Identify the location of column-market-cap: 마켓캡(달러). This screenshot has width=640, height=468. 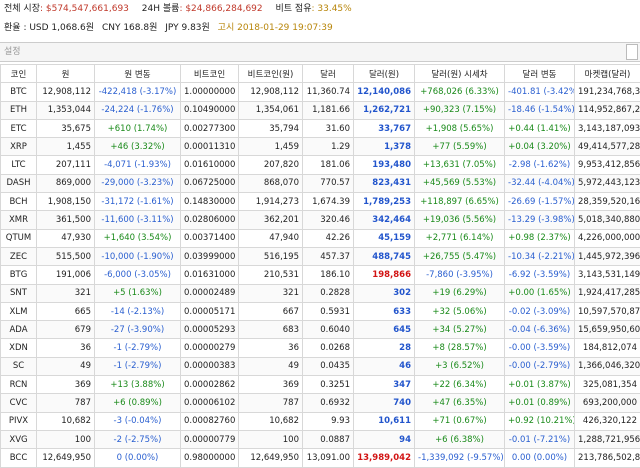
(607, 74).